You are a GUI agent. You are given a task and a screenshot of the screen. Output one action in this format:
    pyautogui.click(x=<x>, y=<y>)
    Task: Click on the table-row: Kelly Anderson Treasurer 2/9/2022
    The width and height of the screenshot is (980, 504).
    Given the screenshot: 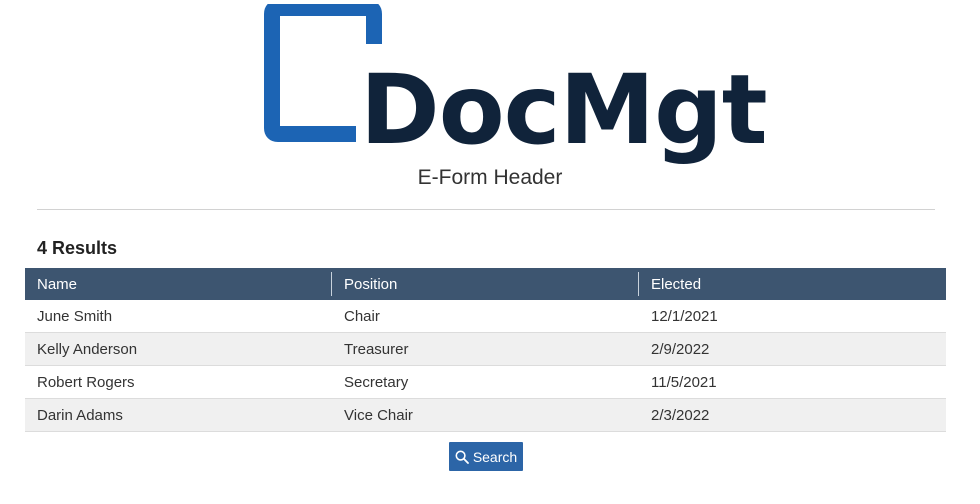 What is the action you would take?
    pyautogui.click(x=485, y=349)
    